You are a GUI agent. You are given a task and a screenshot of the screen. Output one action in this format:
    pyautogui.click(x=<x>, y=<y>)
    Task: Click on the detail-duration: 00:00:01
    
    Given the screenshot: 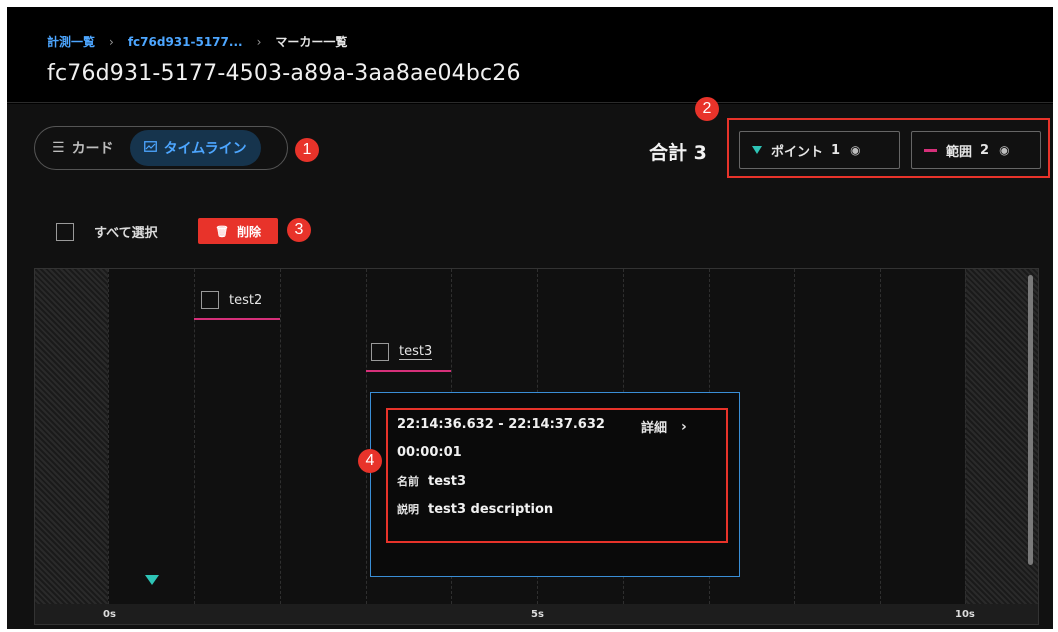 What is the action you would take?
    pyautogui.click(x=429, y=452)
    